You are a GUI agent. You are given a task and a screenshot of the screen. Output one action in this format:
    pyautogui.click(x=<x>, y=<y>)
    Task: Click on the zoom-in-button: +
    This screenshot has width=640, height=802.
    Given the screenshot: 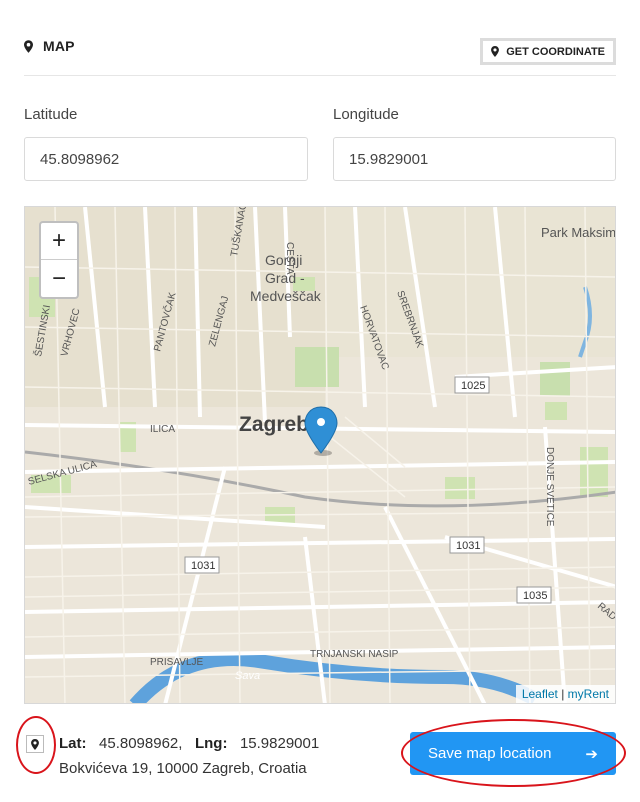 What is the action you would take?
    pyautogui.click(x=59, y=241)
    